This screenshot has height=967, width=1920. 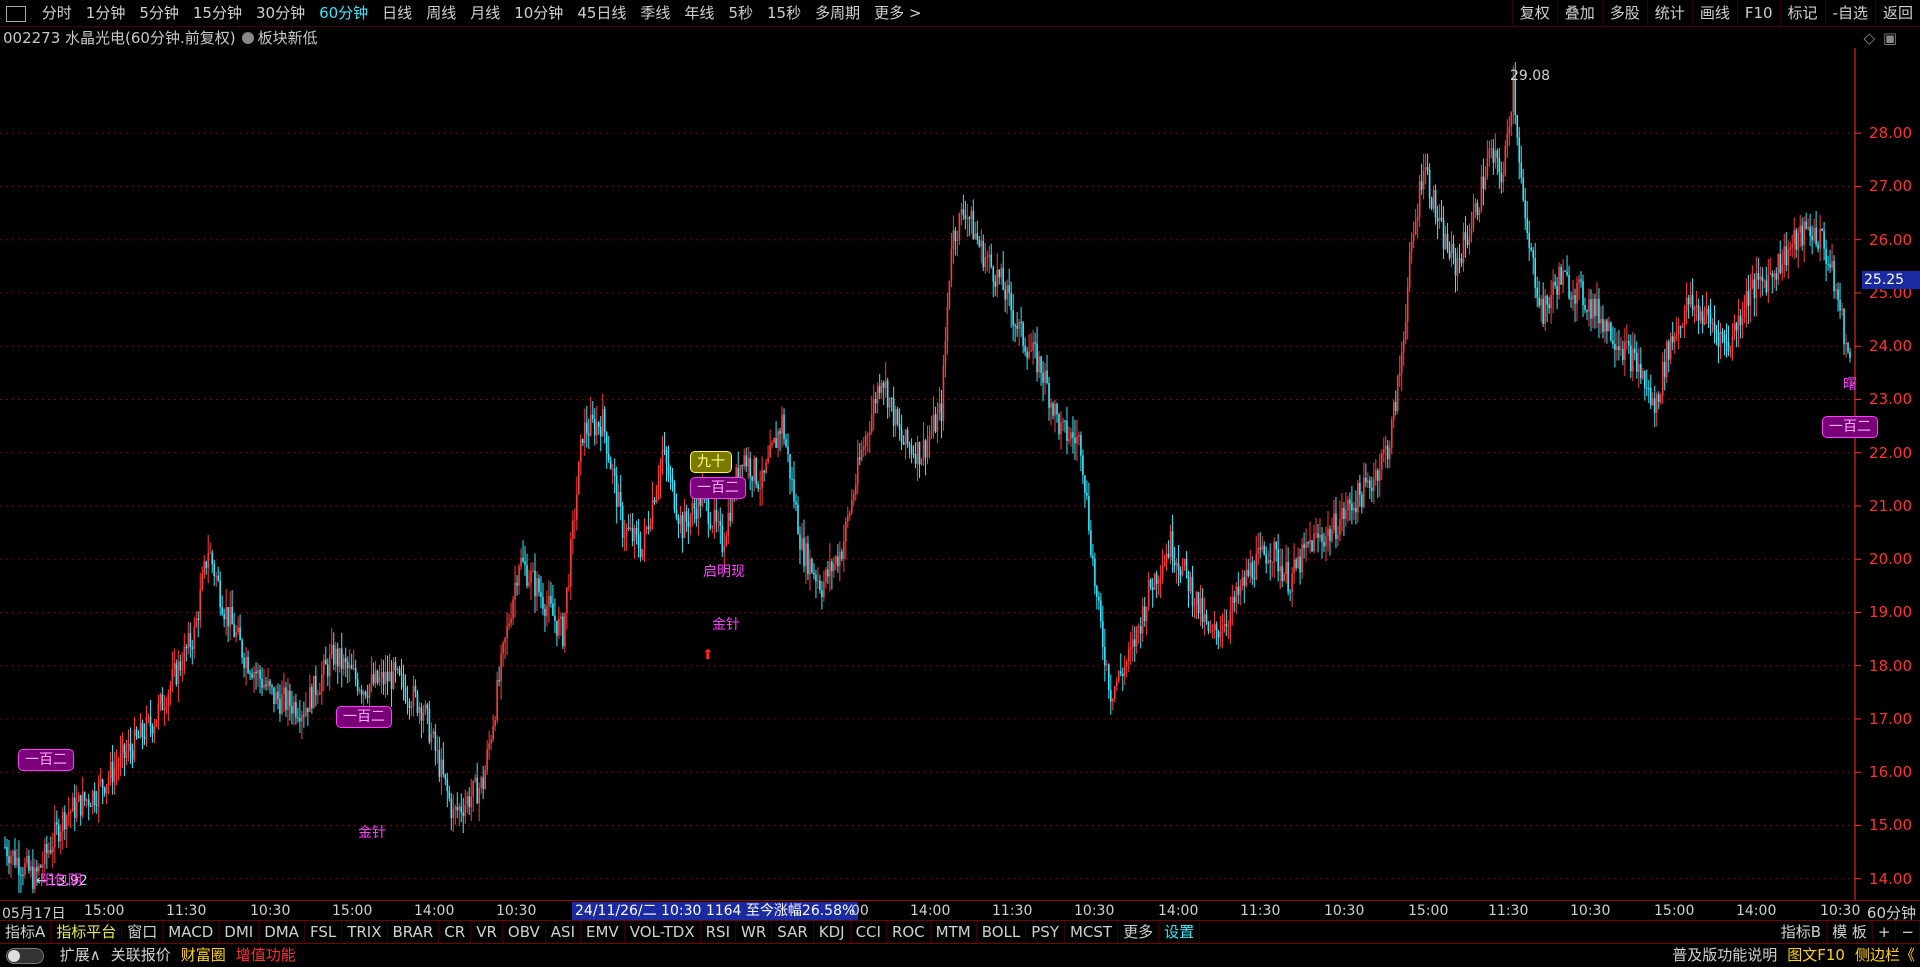 What do you see at coordinates (601, 13) in the screenshot?
I see `period-tab: 45日线` at bounding box center [601, 13].